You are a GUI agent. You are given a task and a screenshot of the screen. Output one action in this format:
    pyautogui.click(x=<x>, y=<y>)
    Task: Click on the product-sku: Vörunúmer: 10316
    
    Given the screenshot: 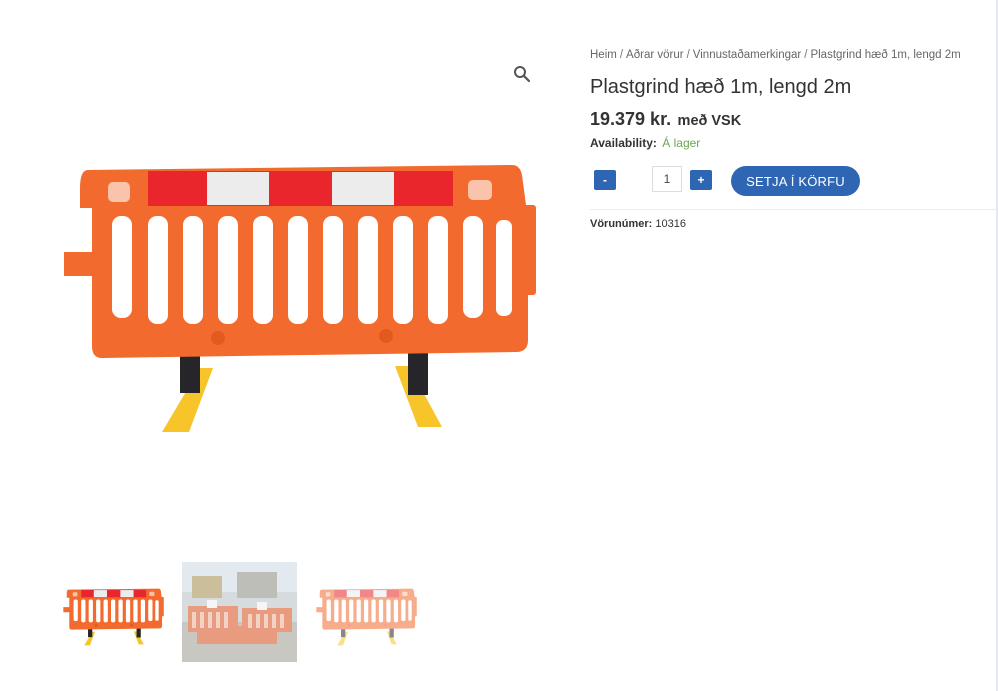 What is the action you would take?
    pyautogui.click(x=638, y=224)
    